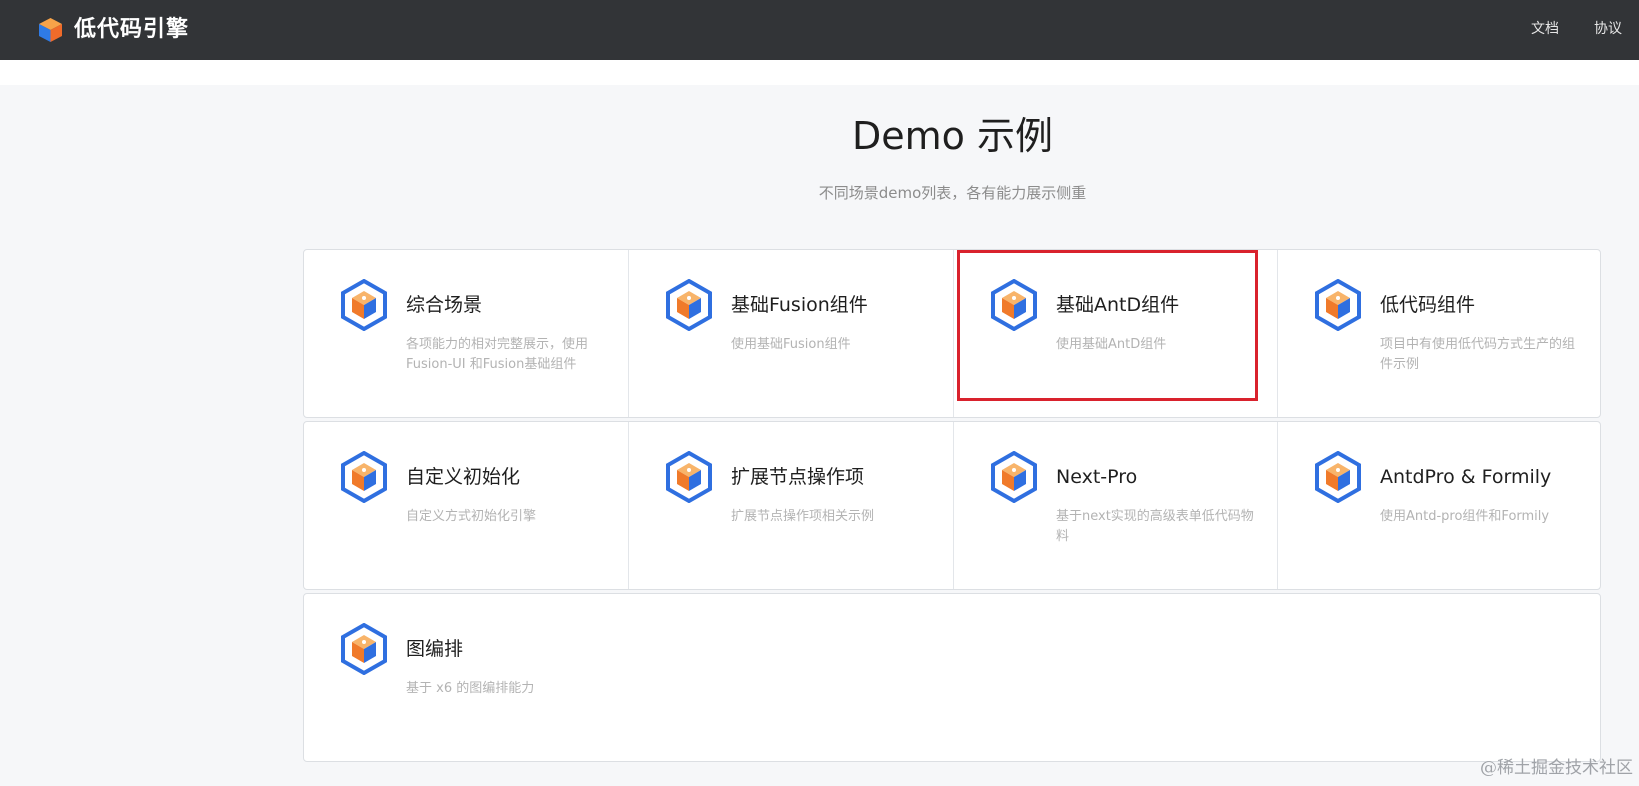  I want to click on card-title: 扩展节点操作项, so click(798, 477).